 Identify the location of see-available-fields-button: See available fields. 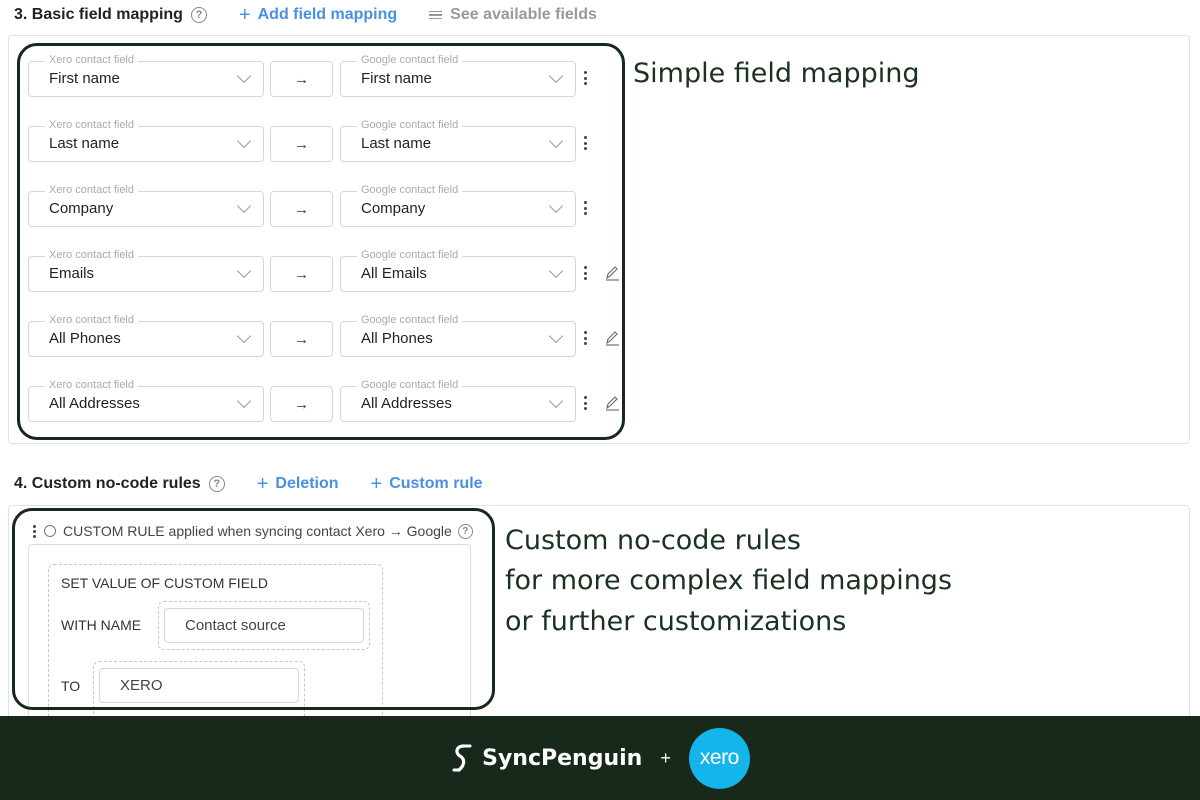
(513, 15).